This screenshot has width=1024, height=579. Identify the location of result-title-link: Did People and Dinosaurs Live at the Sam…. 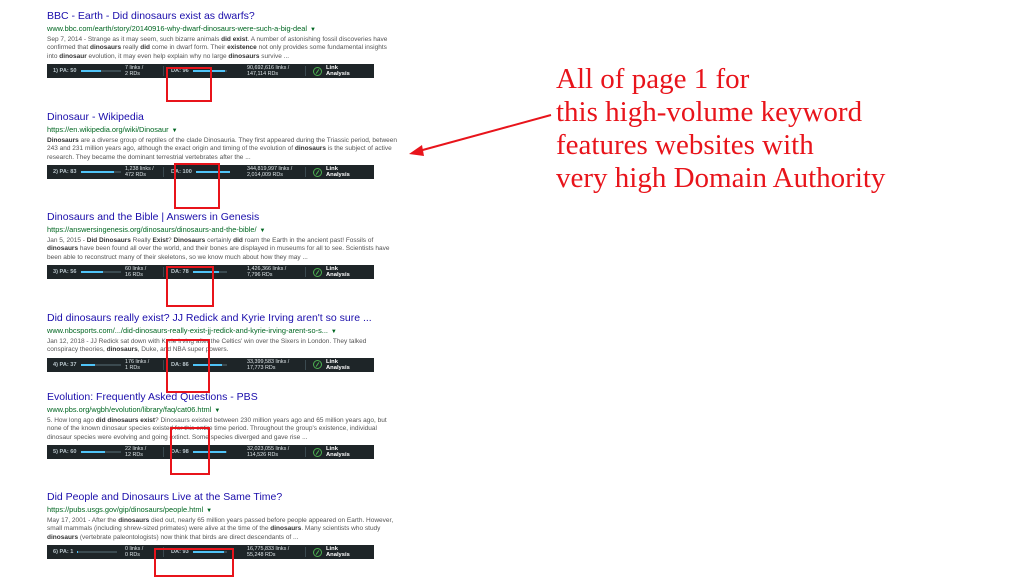
(224, 497).